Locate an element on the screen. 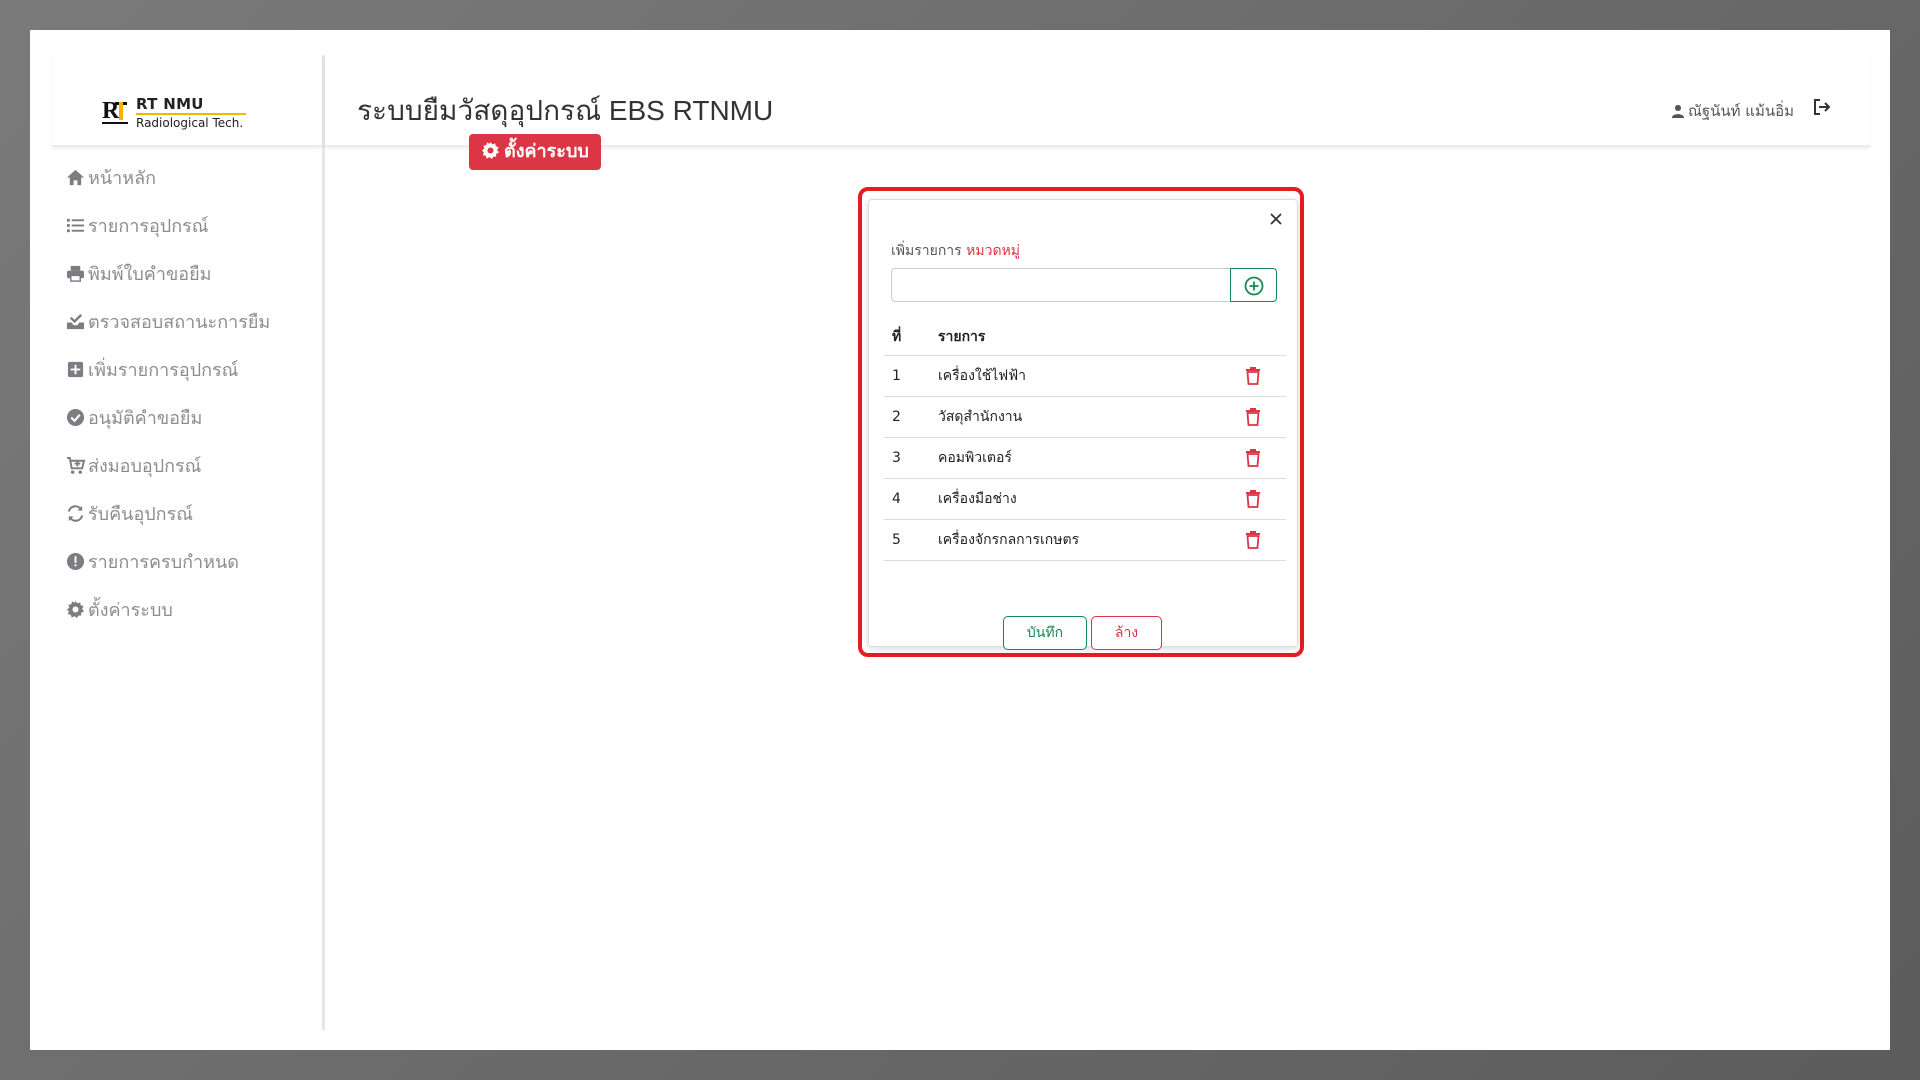 The width and height of the screenshot is (1920, 1080). settings-page-badge: ตั้งค่าระบบ is located at coordinates (535, 152).